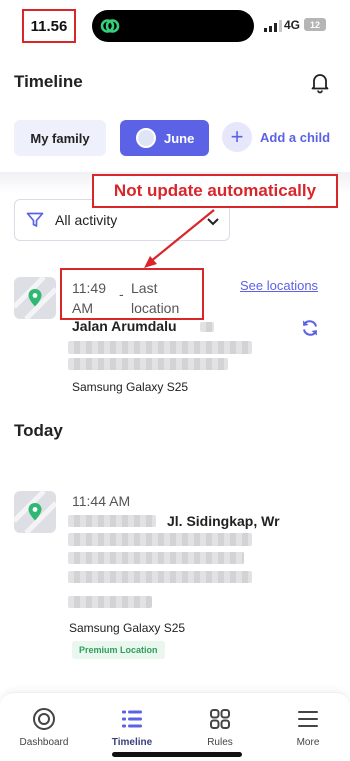 Image resolution: width=350 pixels, height=761 pixels. Describe the element at coordinates (177, 754) in the screenshot. I see `home-indicator` at that location.